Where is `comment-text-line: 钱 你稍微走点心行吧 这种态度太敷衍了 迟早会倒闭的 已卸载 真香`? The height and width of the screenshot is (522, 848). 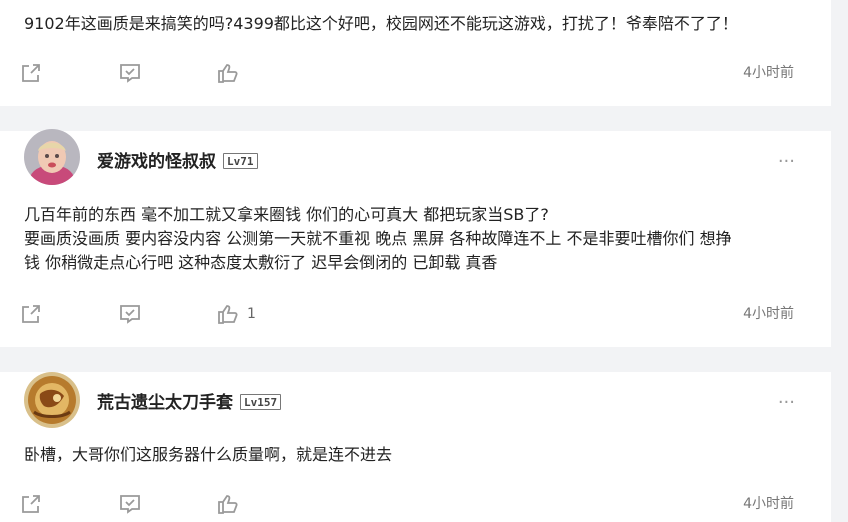
comment-text-line: 钱 你稍微走点心行吧 这种态度太敷衍了 迟早会倒闭的 已卸载 真香 is located at coordinates (261, 262).